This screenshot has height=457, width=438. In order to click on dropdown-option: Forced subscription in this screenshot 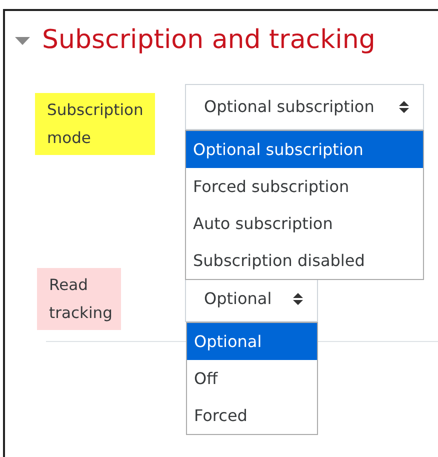, I will do `click(304, 187)`.